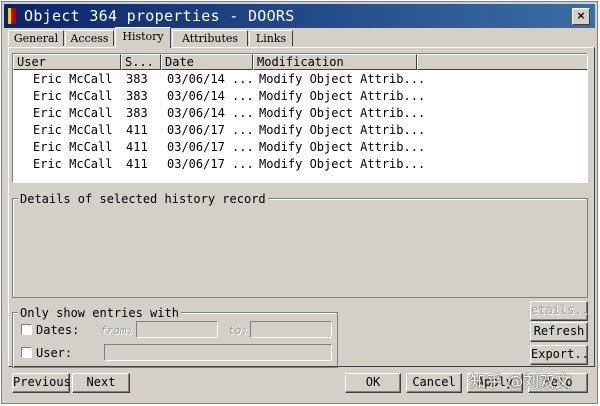 This screenshot has height=406, width=600. What do you see at coordinates (12, 16) in the screenshot?
I see `doors-app-icon` at bounding box center [12, 16].